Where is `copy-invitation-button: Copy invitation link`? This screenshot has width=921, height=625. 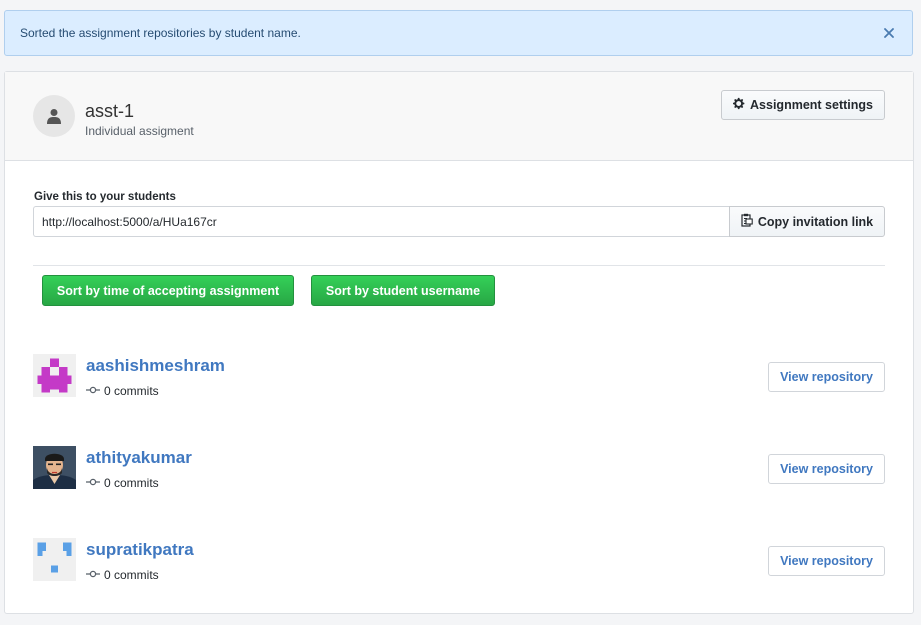
copy-invitation-button: Copy invitation link is located at coordinates (807, 221).